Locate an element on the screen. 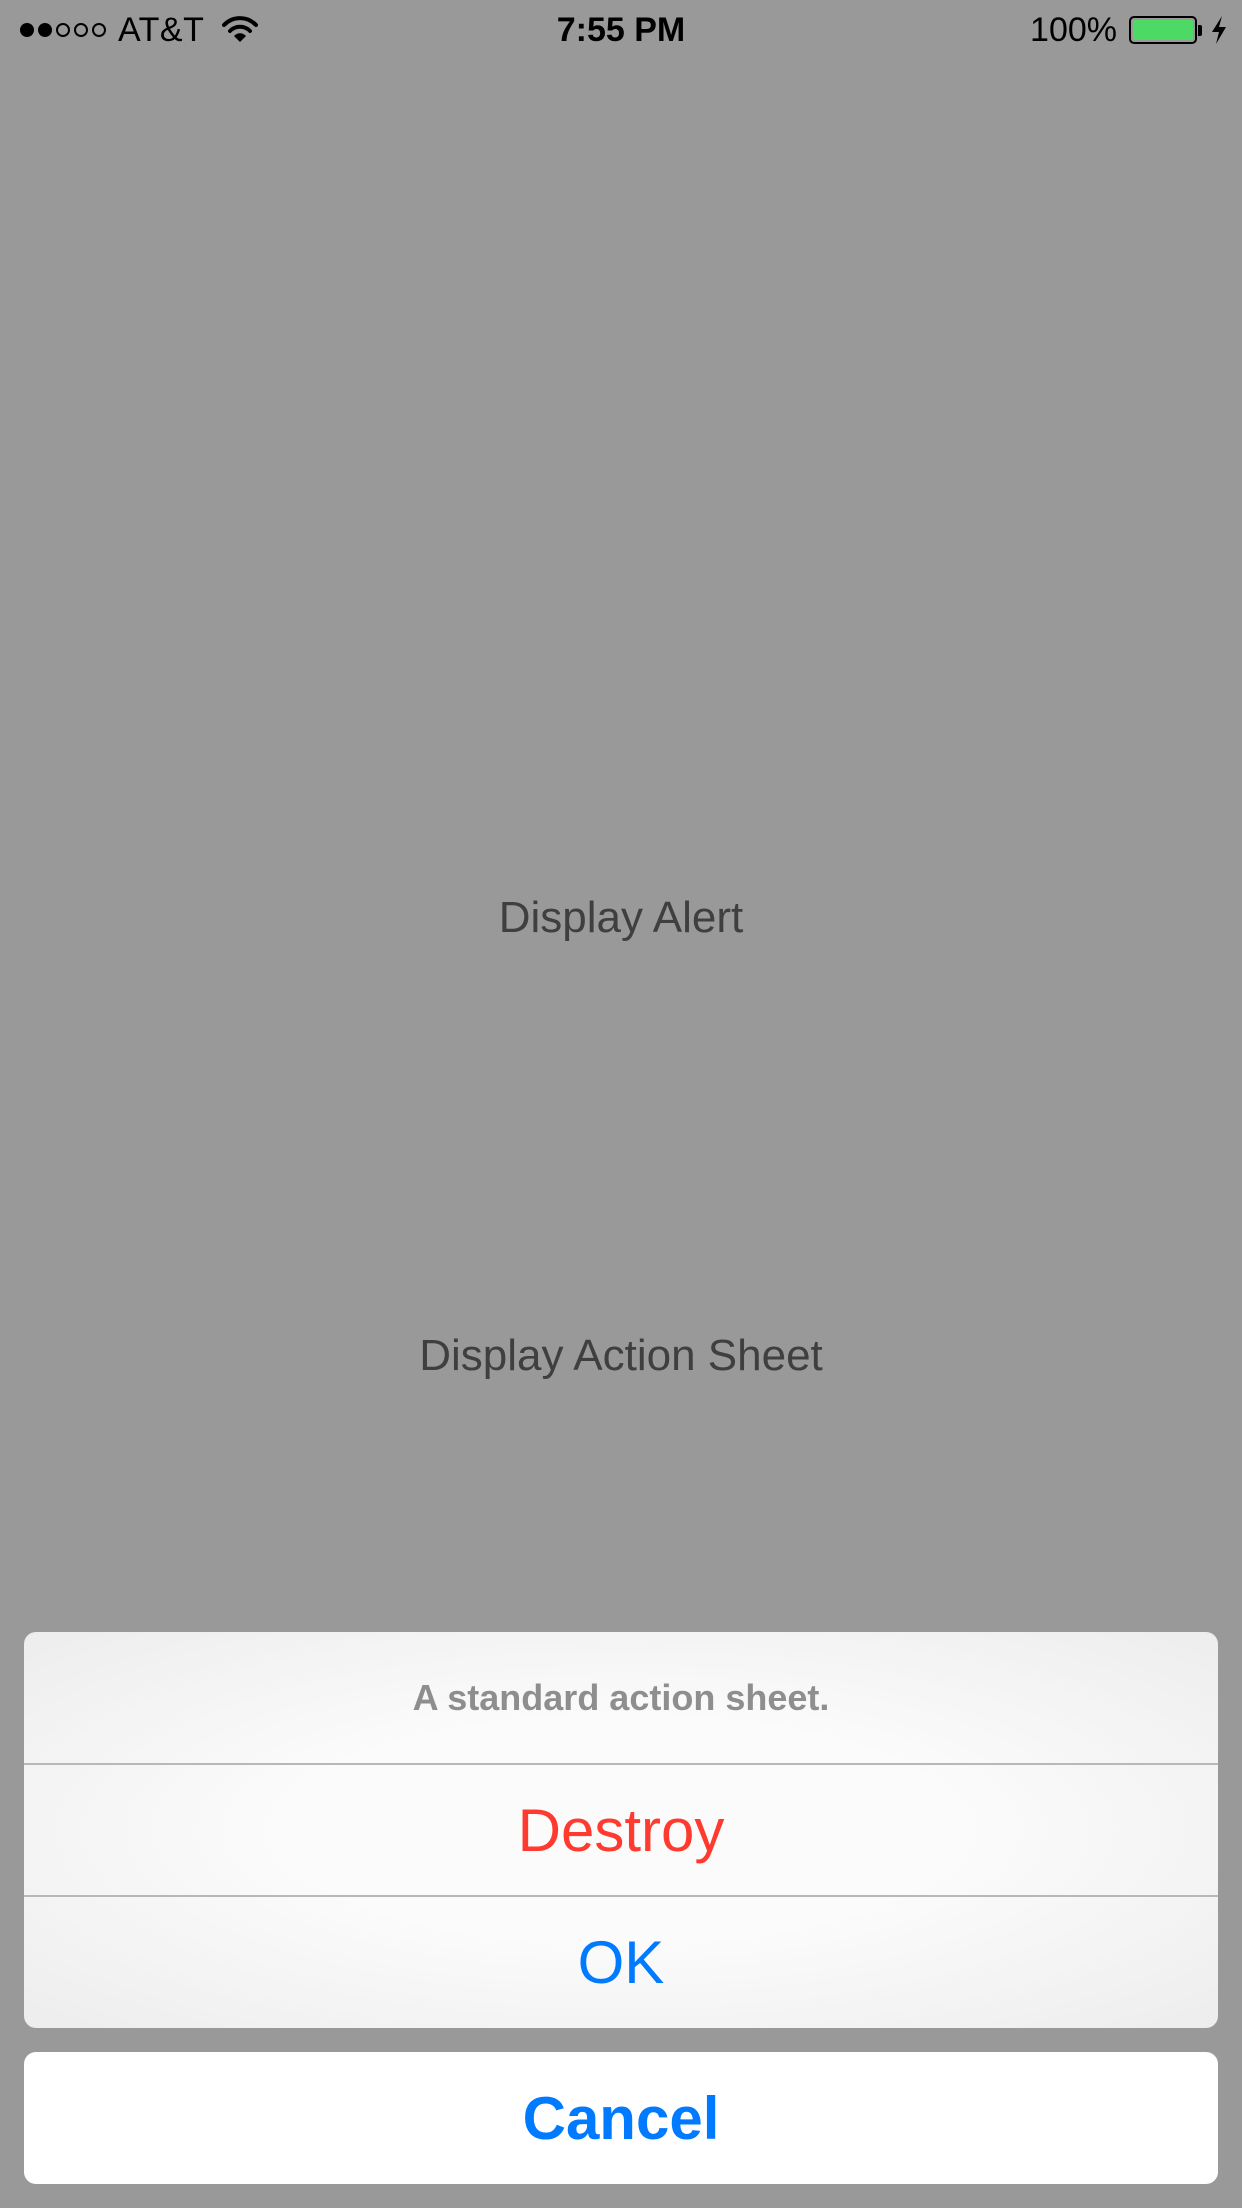 This screenshot has height=2208, width=1242. ok-label: OK is located at coordinates (621, 1962).